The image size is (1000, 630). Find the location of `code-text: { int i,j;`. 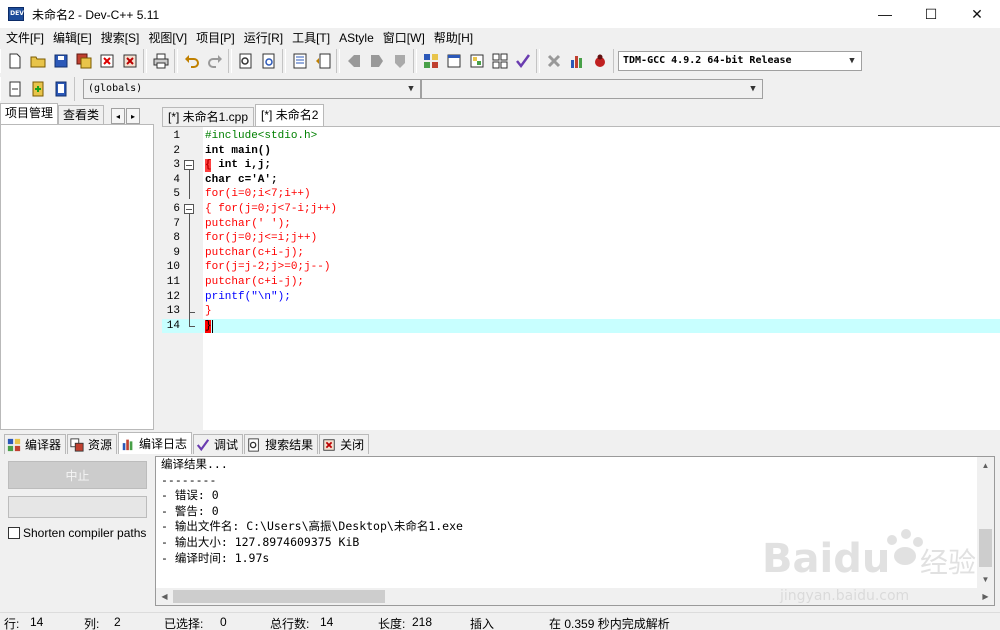

code-text: { int i,j; is located at coordinates (238, 165).